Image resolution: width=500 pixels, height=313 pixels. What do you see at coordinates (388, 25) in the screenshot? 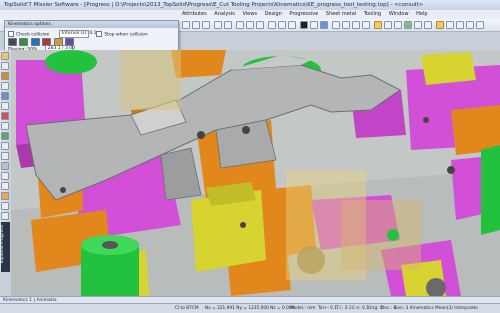
I see `wire-icon` at bounding box center [388, 25].